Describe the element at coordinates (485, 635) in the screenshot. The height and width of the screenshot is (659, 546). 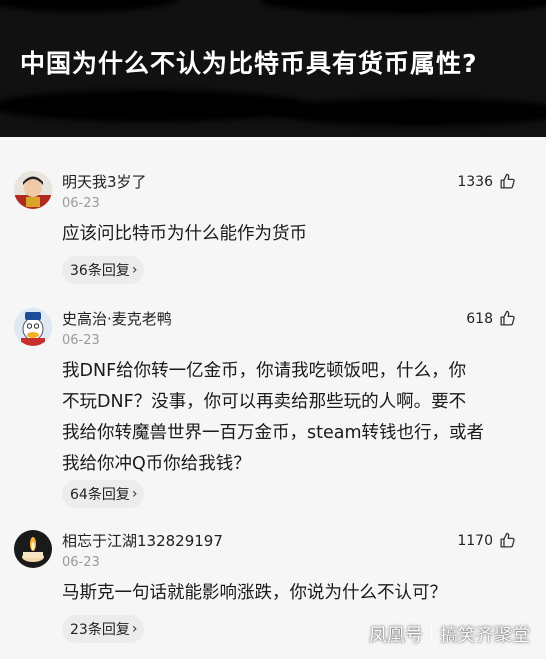
I see `watermark-account: 搞笑齐聚堂` at that location.